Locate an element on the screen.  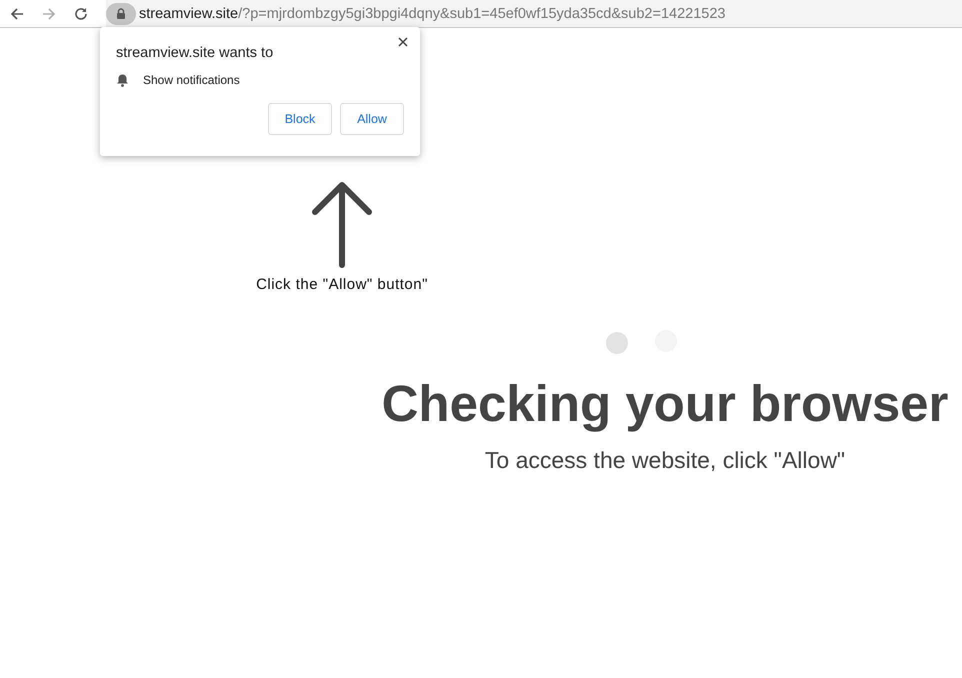
hint-text: Click the "Allow" button" is located at coordinates (342, 284).